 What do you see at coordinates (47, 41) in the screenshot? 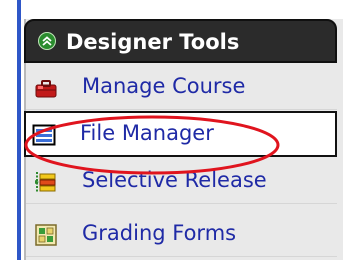
I see `collapse-chevrons-icon` at bounding box center [47, 41].